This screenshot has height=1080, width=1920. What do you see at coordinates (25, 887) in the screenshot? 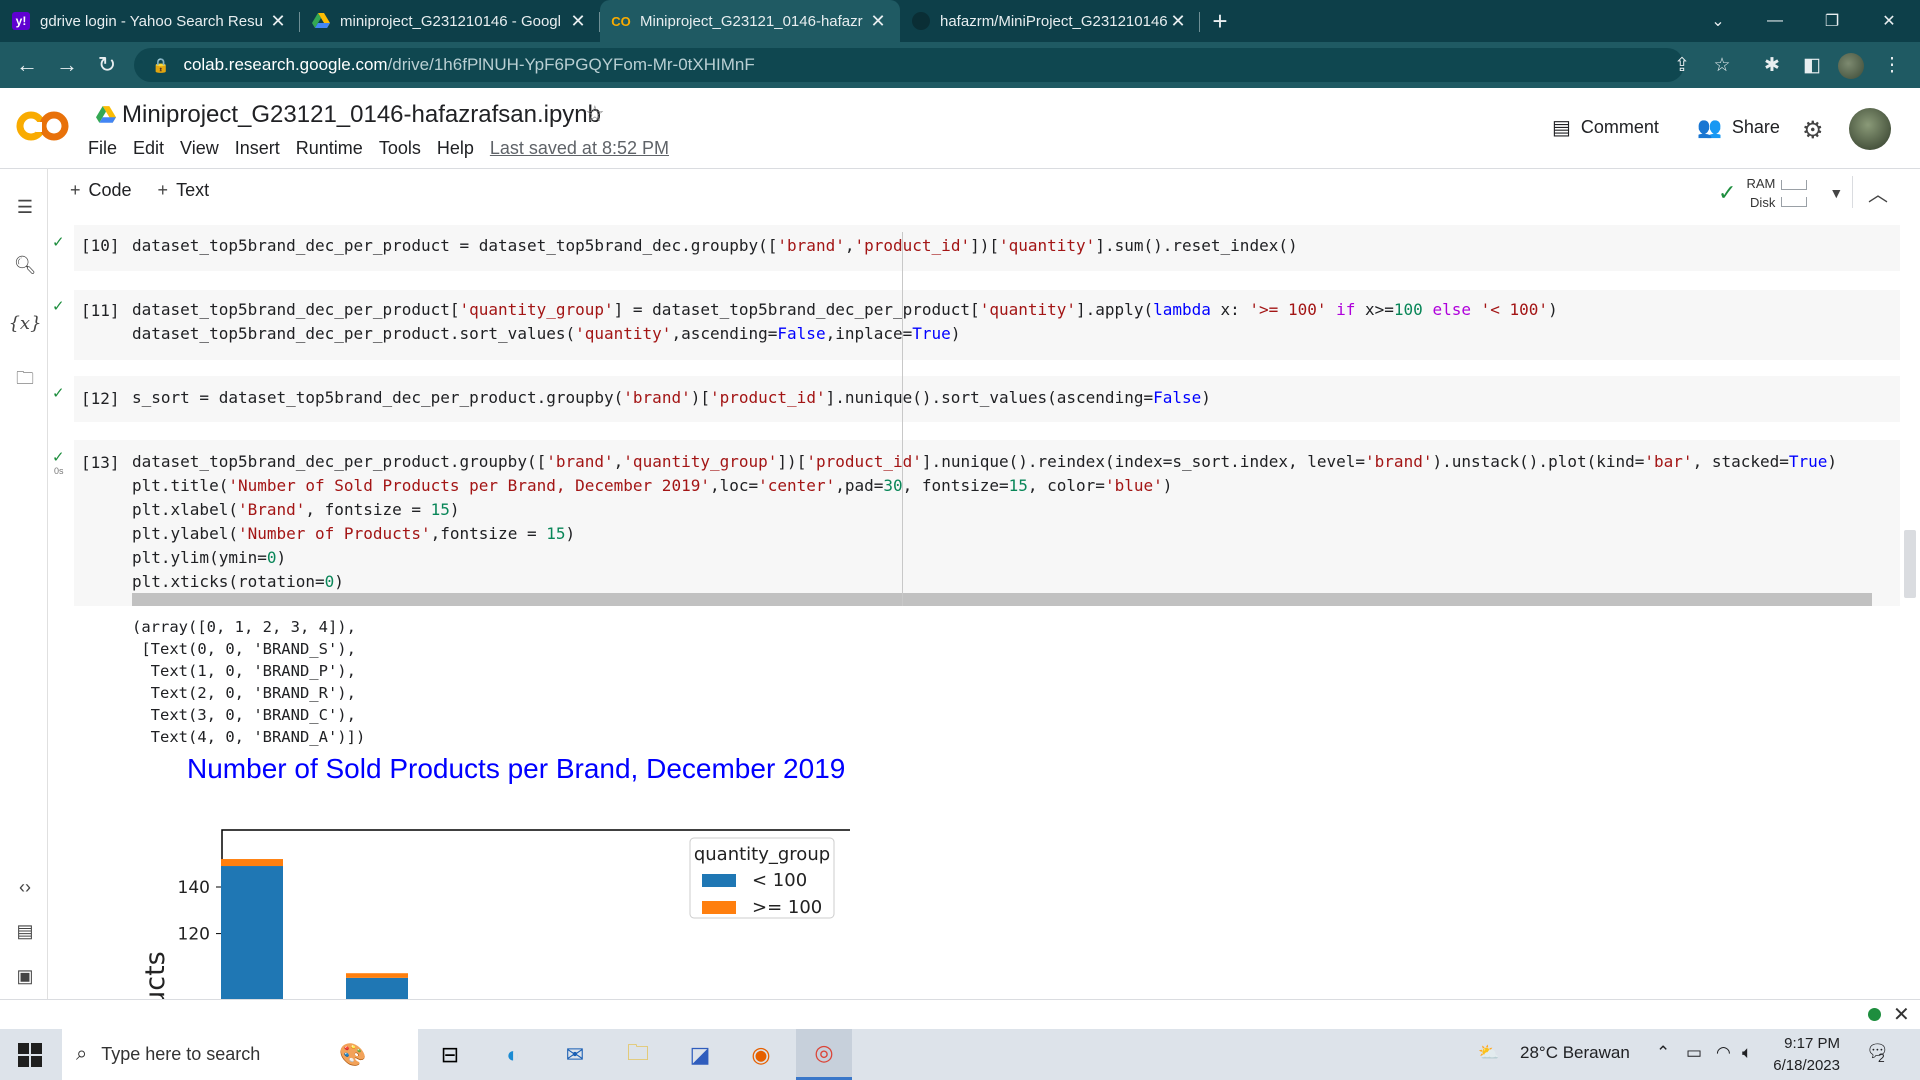
I see `code-snippets-icon: ‹›` at bounding box center [25, 887].